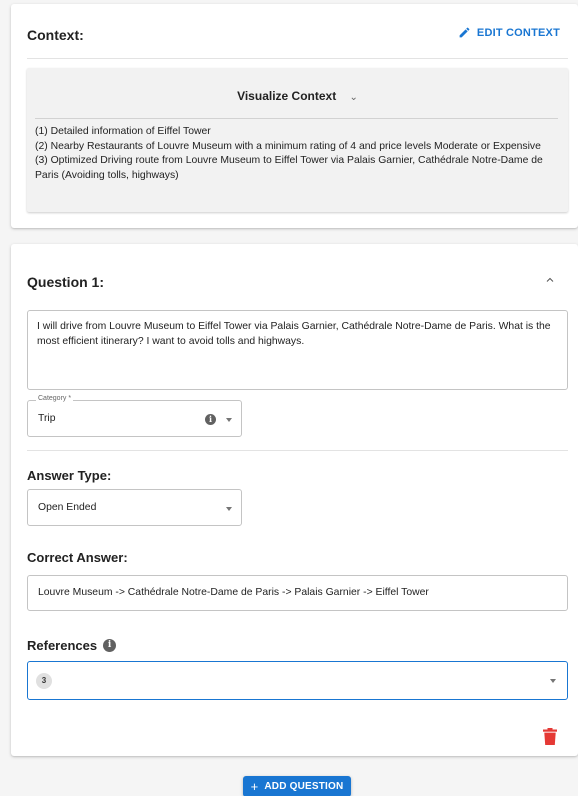 Image resolution: width=578 pixels, height=796 pixels. What do you see at coordinates (66, 282) in the screenshot?
I see `question-title: Question 1:` at bounding box center [66, 282].